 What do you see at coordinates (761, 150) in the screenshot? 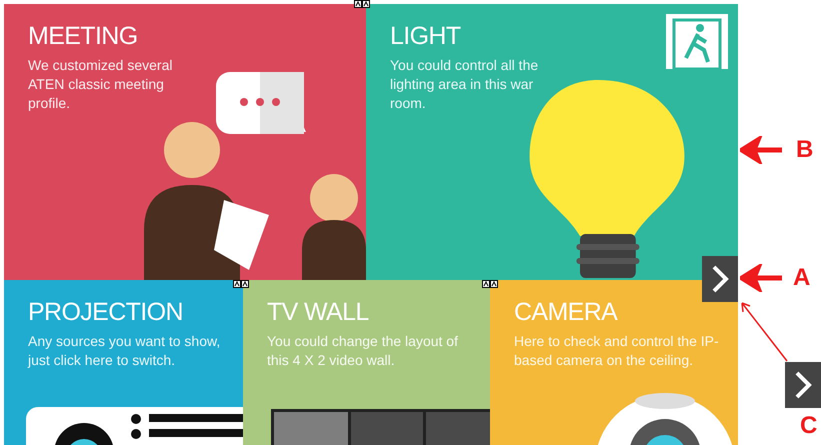
I see `arrow-to-tile` at bounding box center [761, 150].